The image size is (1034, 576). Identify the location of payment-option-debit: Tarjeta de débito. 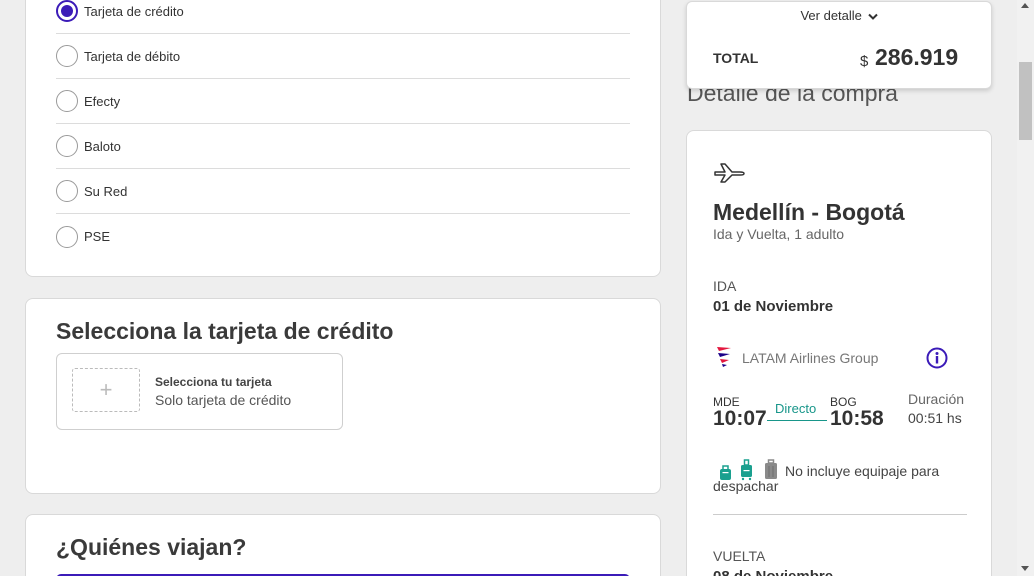
(343, 56).